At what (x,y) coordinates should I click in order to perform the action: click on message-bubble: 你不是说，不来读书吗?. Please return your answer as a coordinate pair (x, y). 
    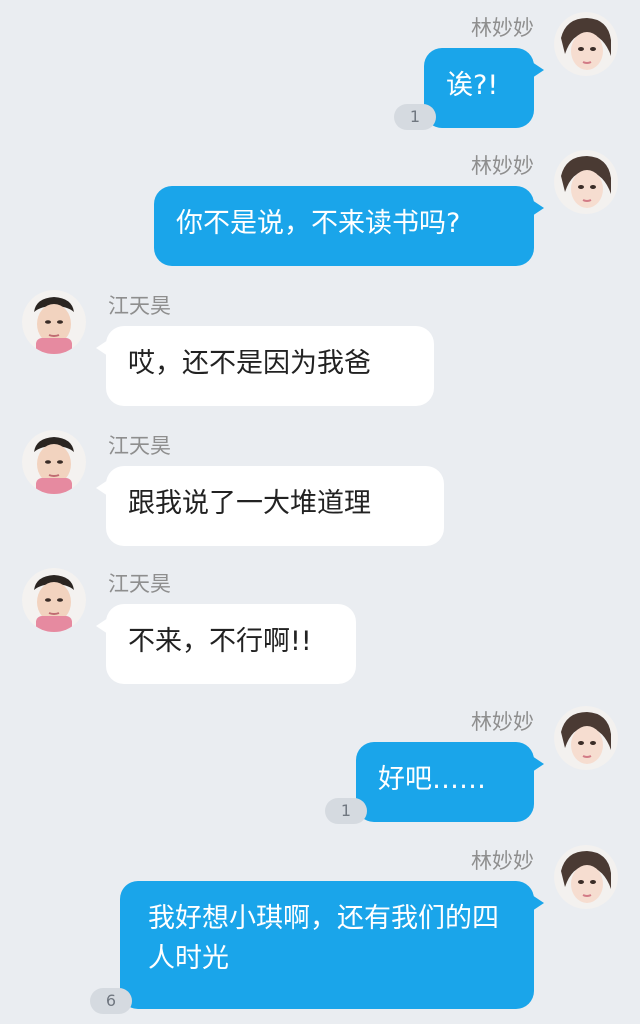
    Looking at the image, I should click on (349, 226).